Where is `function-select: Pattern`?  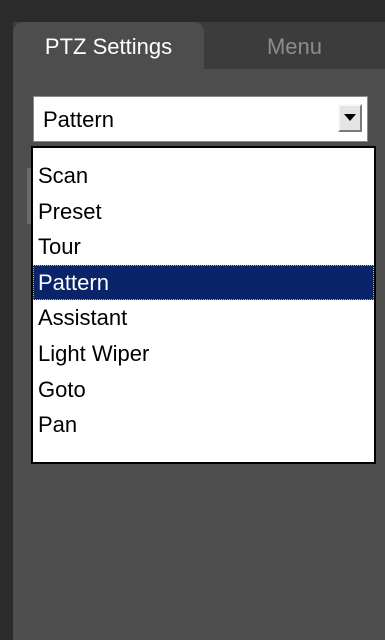
function-select: Pattern is located at coordinates (200, 119).